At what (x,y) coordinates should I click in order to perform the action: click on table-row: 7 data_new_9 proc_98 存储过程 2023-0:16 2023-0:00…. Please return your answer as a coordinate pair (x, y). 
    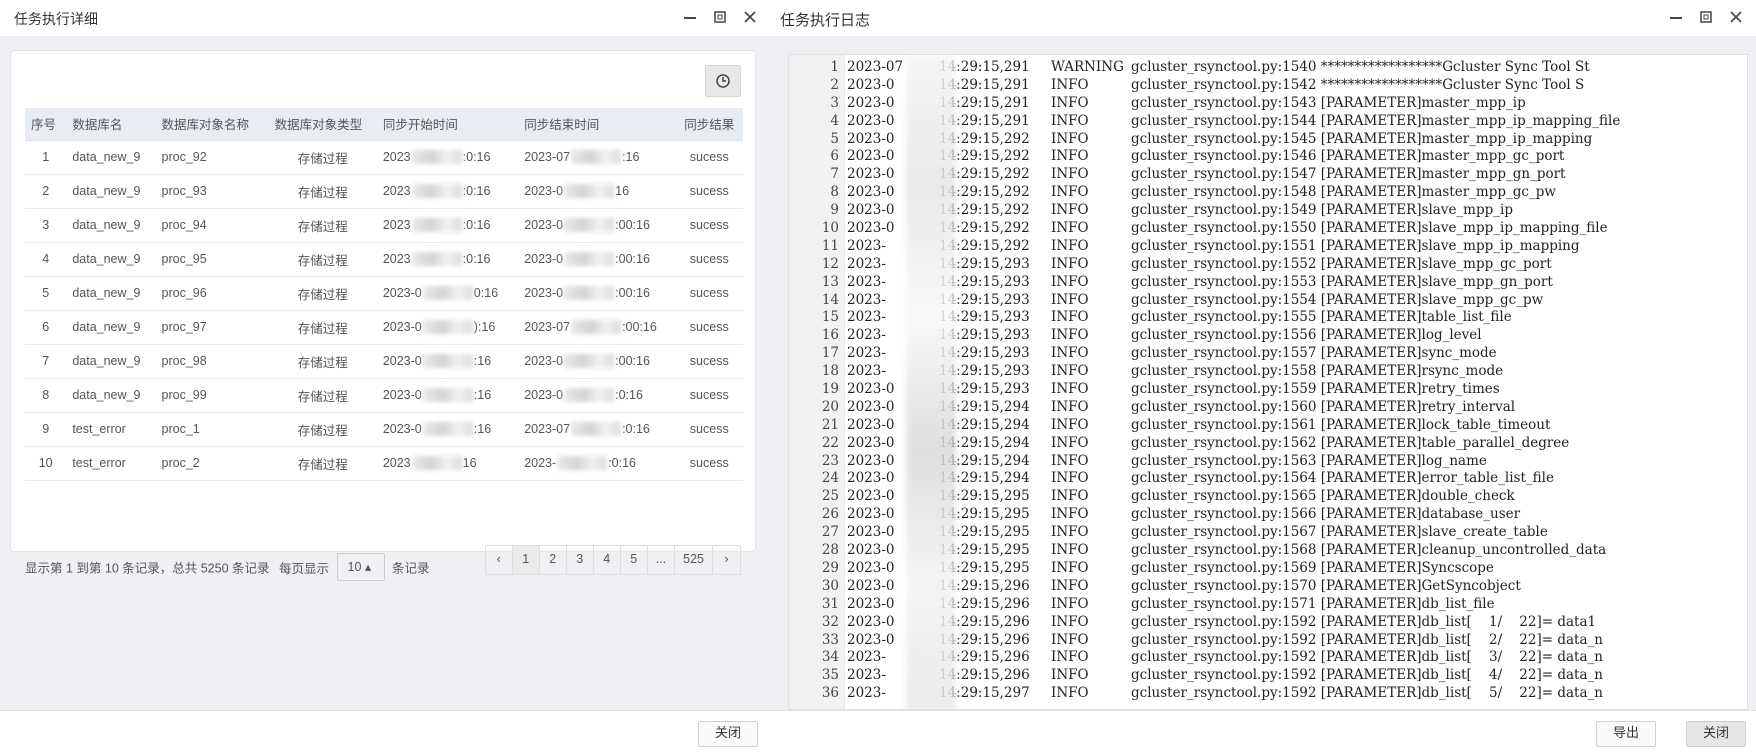
    Looking at the image, I should click on (384, 361).